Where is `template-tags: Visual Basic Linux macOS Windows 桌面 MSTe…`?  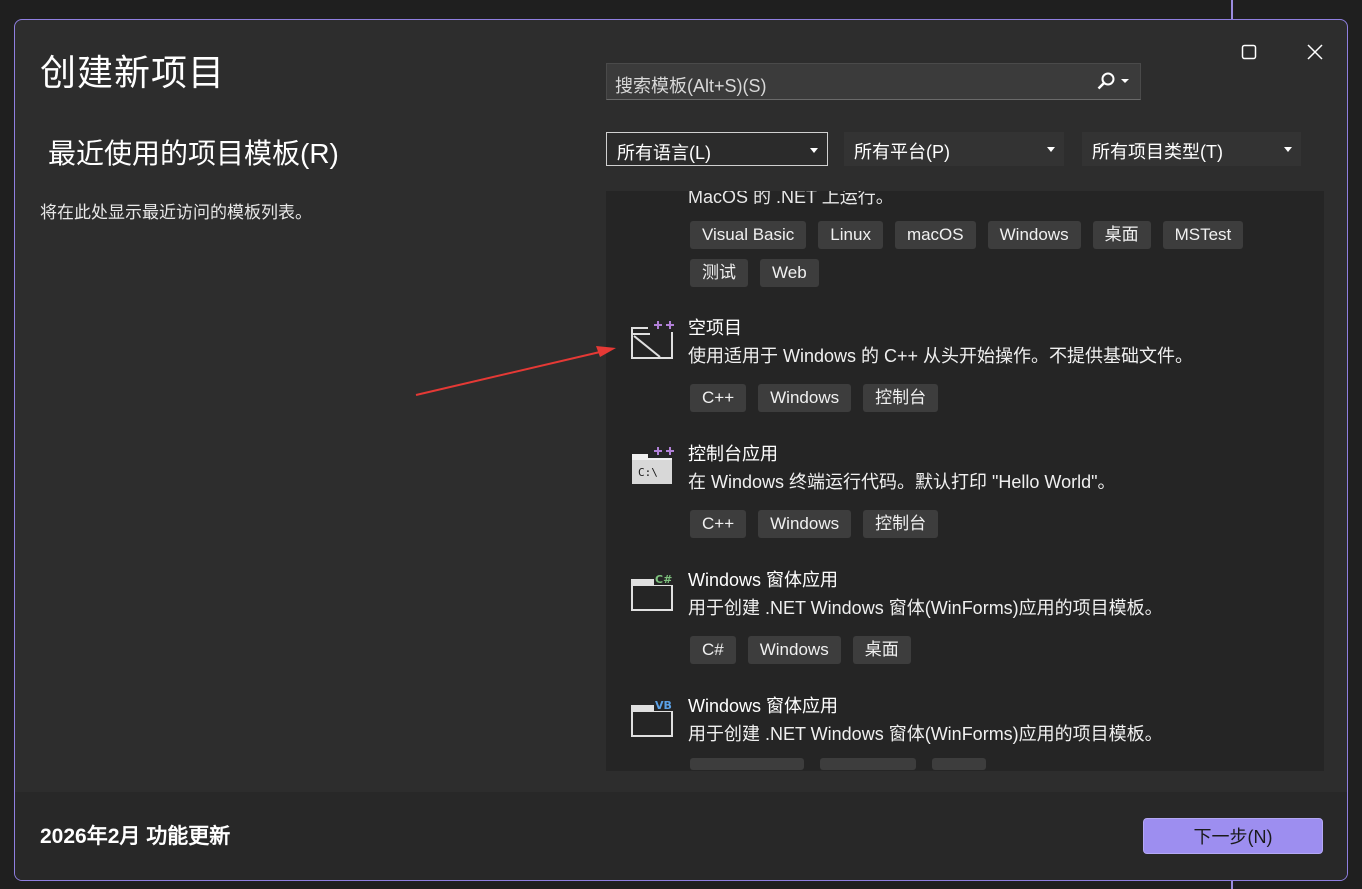 template-tags: Visual Basic Linux macOS Windows 桌面 MSTe… is located at coordinates (990, 254).